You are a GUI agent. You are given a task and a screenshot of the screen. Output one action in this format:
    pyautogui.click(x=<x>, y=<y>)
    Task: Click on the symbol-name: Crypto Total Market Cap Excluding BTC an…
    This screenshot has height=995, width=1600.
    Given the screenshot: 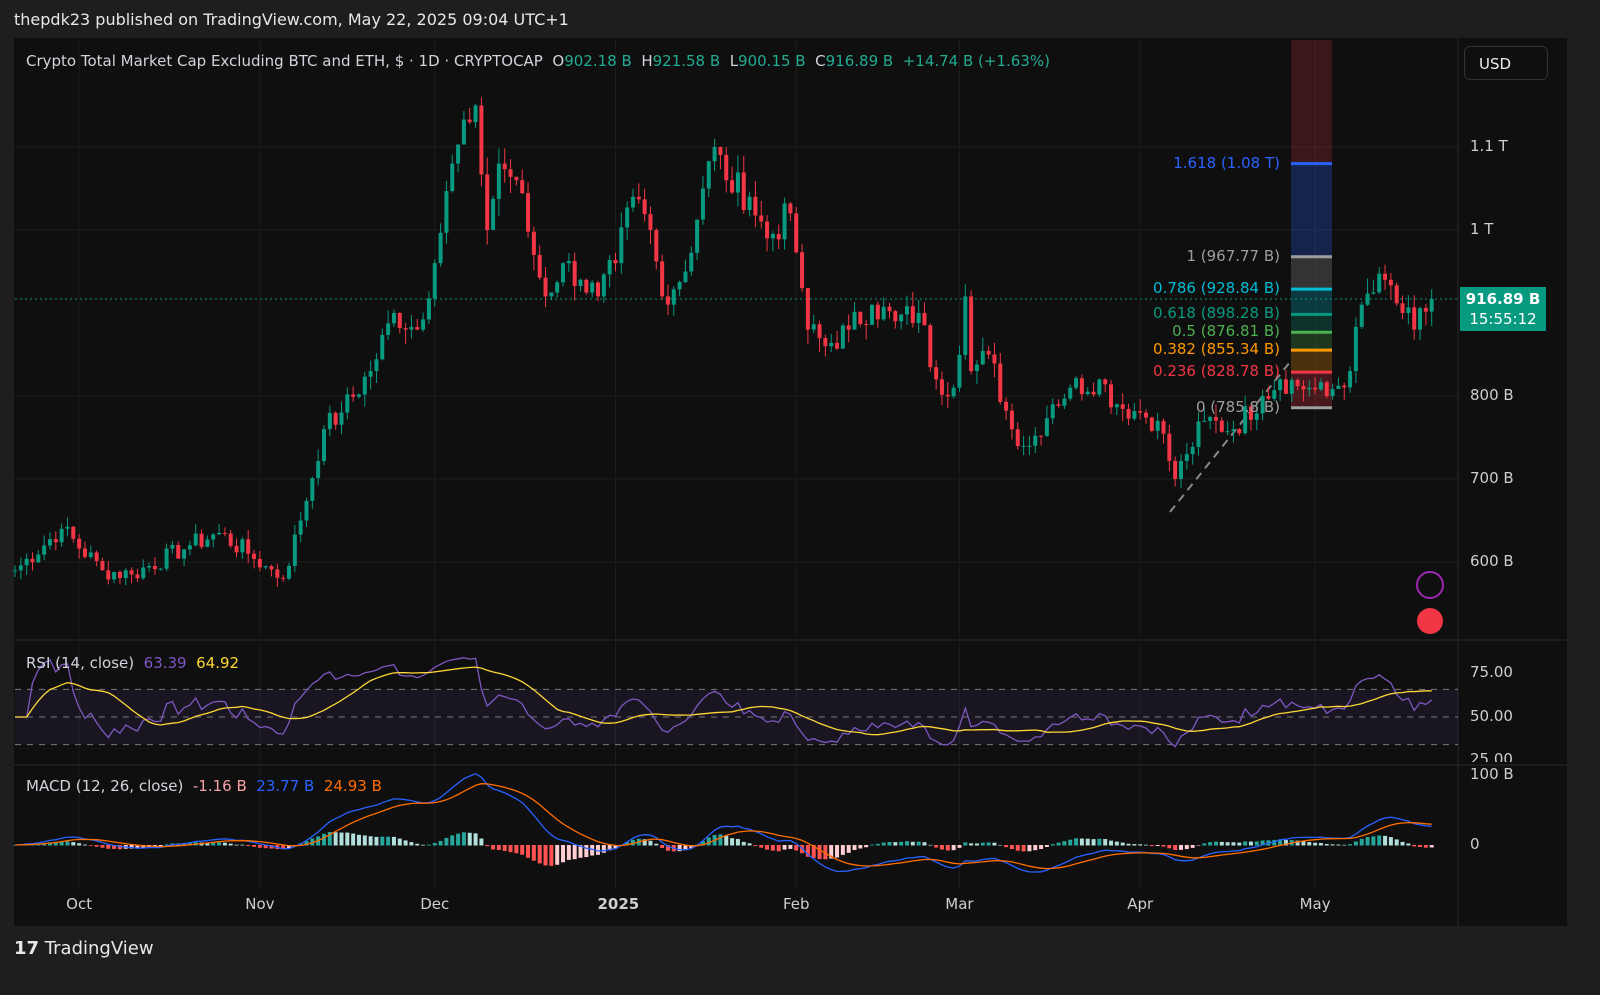 What is the action you would take?
    pyautogui.click(x=284, y=61)
    